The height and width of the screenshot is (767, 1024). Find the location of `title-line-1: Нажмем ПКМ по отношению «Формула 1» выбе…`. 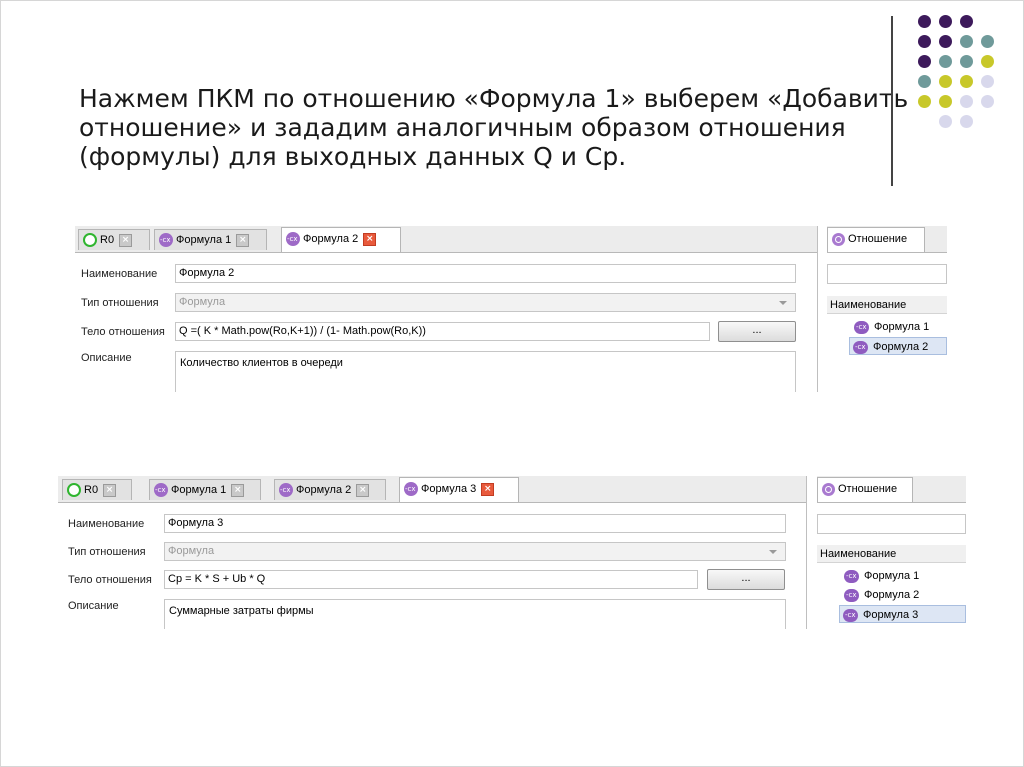

title-line-1: Нажмем ПКМ по отношению «Формула 1» выбе… is located at coordinates (494, 98).